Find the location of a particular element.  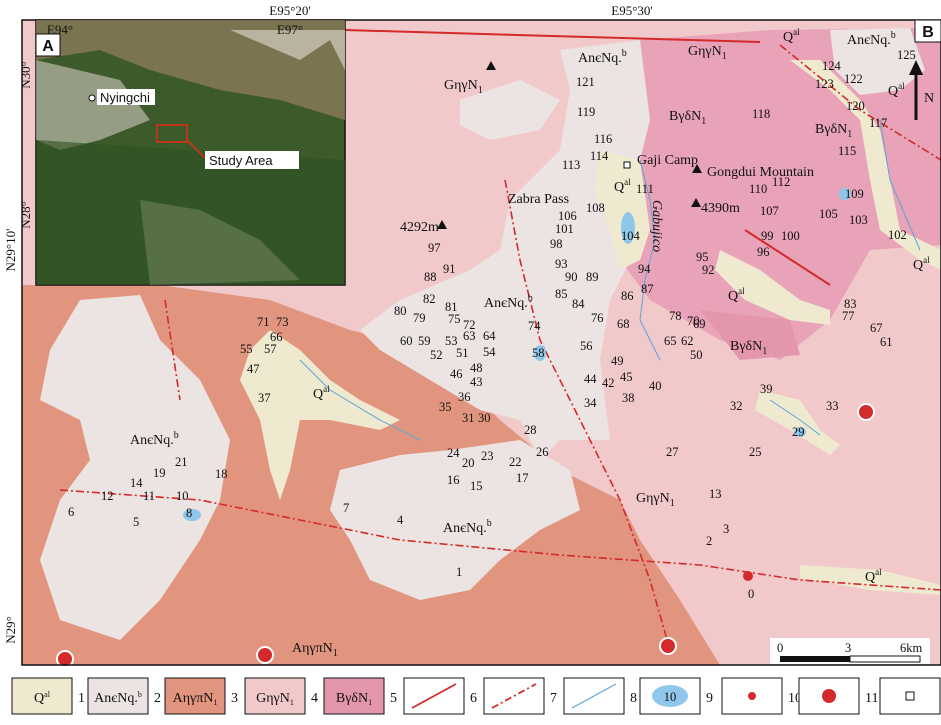

legend-item: 6 is located at coordinates (440, 696).